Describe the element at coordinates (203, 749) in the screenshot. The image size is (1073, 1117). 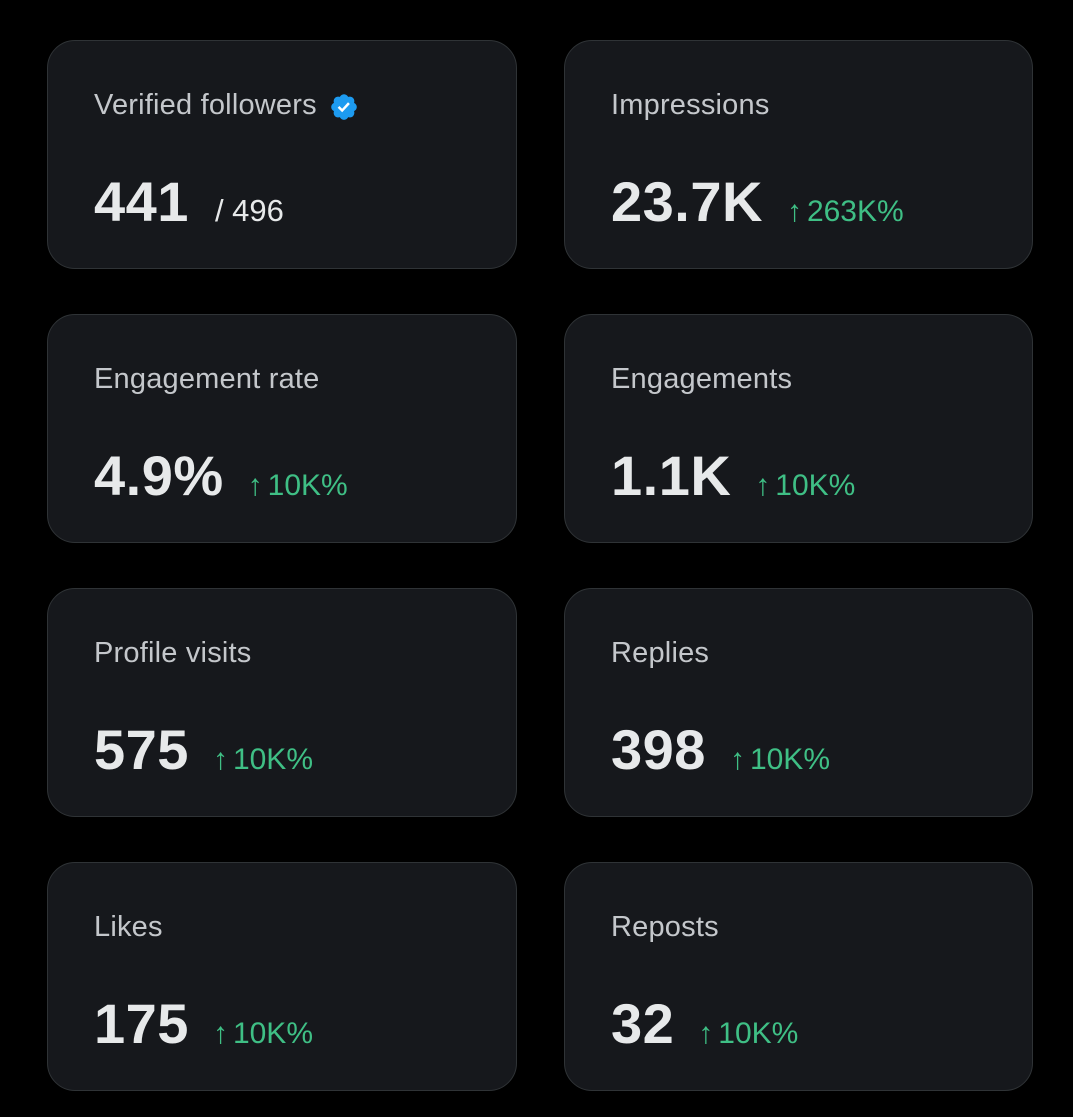
I see `metric-value-row: 575 ↑ 10K%` at that location.